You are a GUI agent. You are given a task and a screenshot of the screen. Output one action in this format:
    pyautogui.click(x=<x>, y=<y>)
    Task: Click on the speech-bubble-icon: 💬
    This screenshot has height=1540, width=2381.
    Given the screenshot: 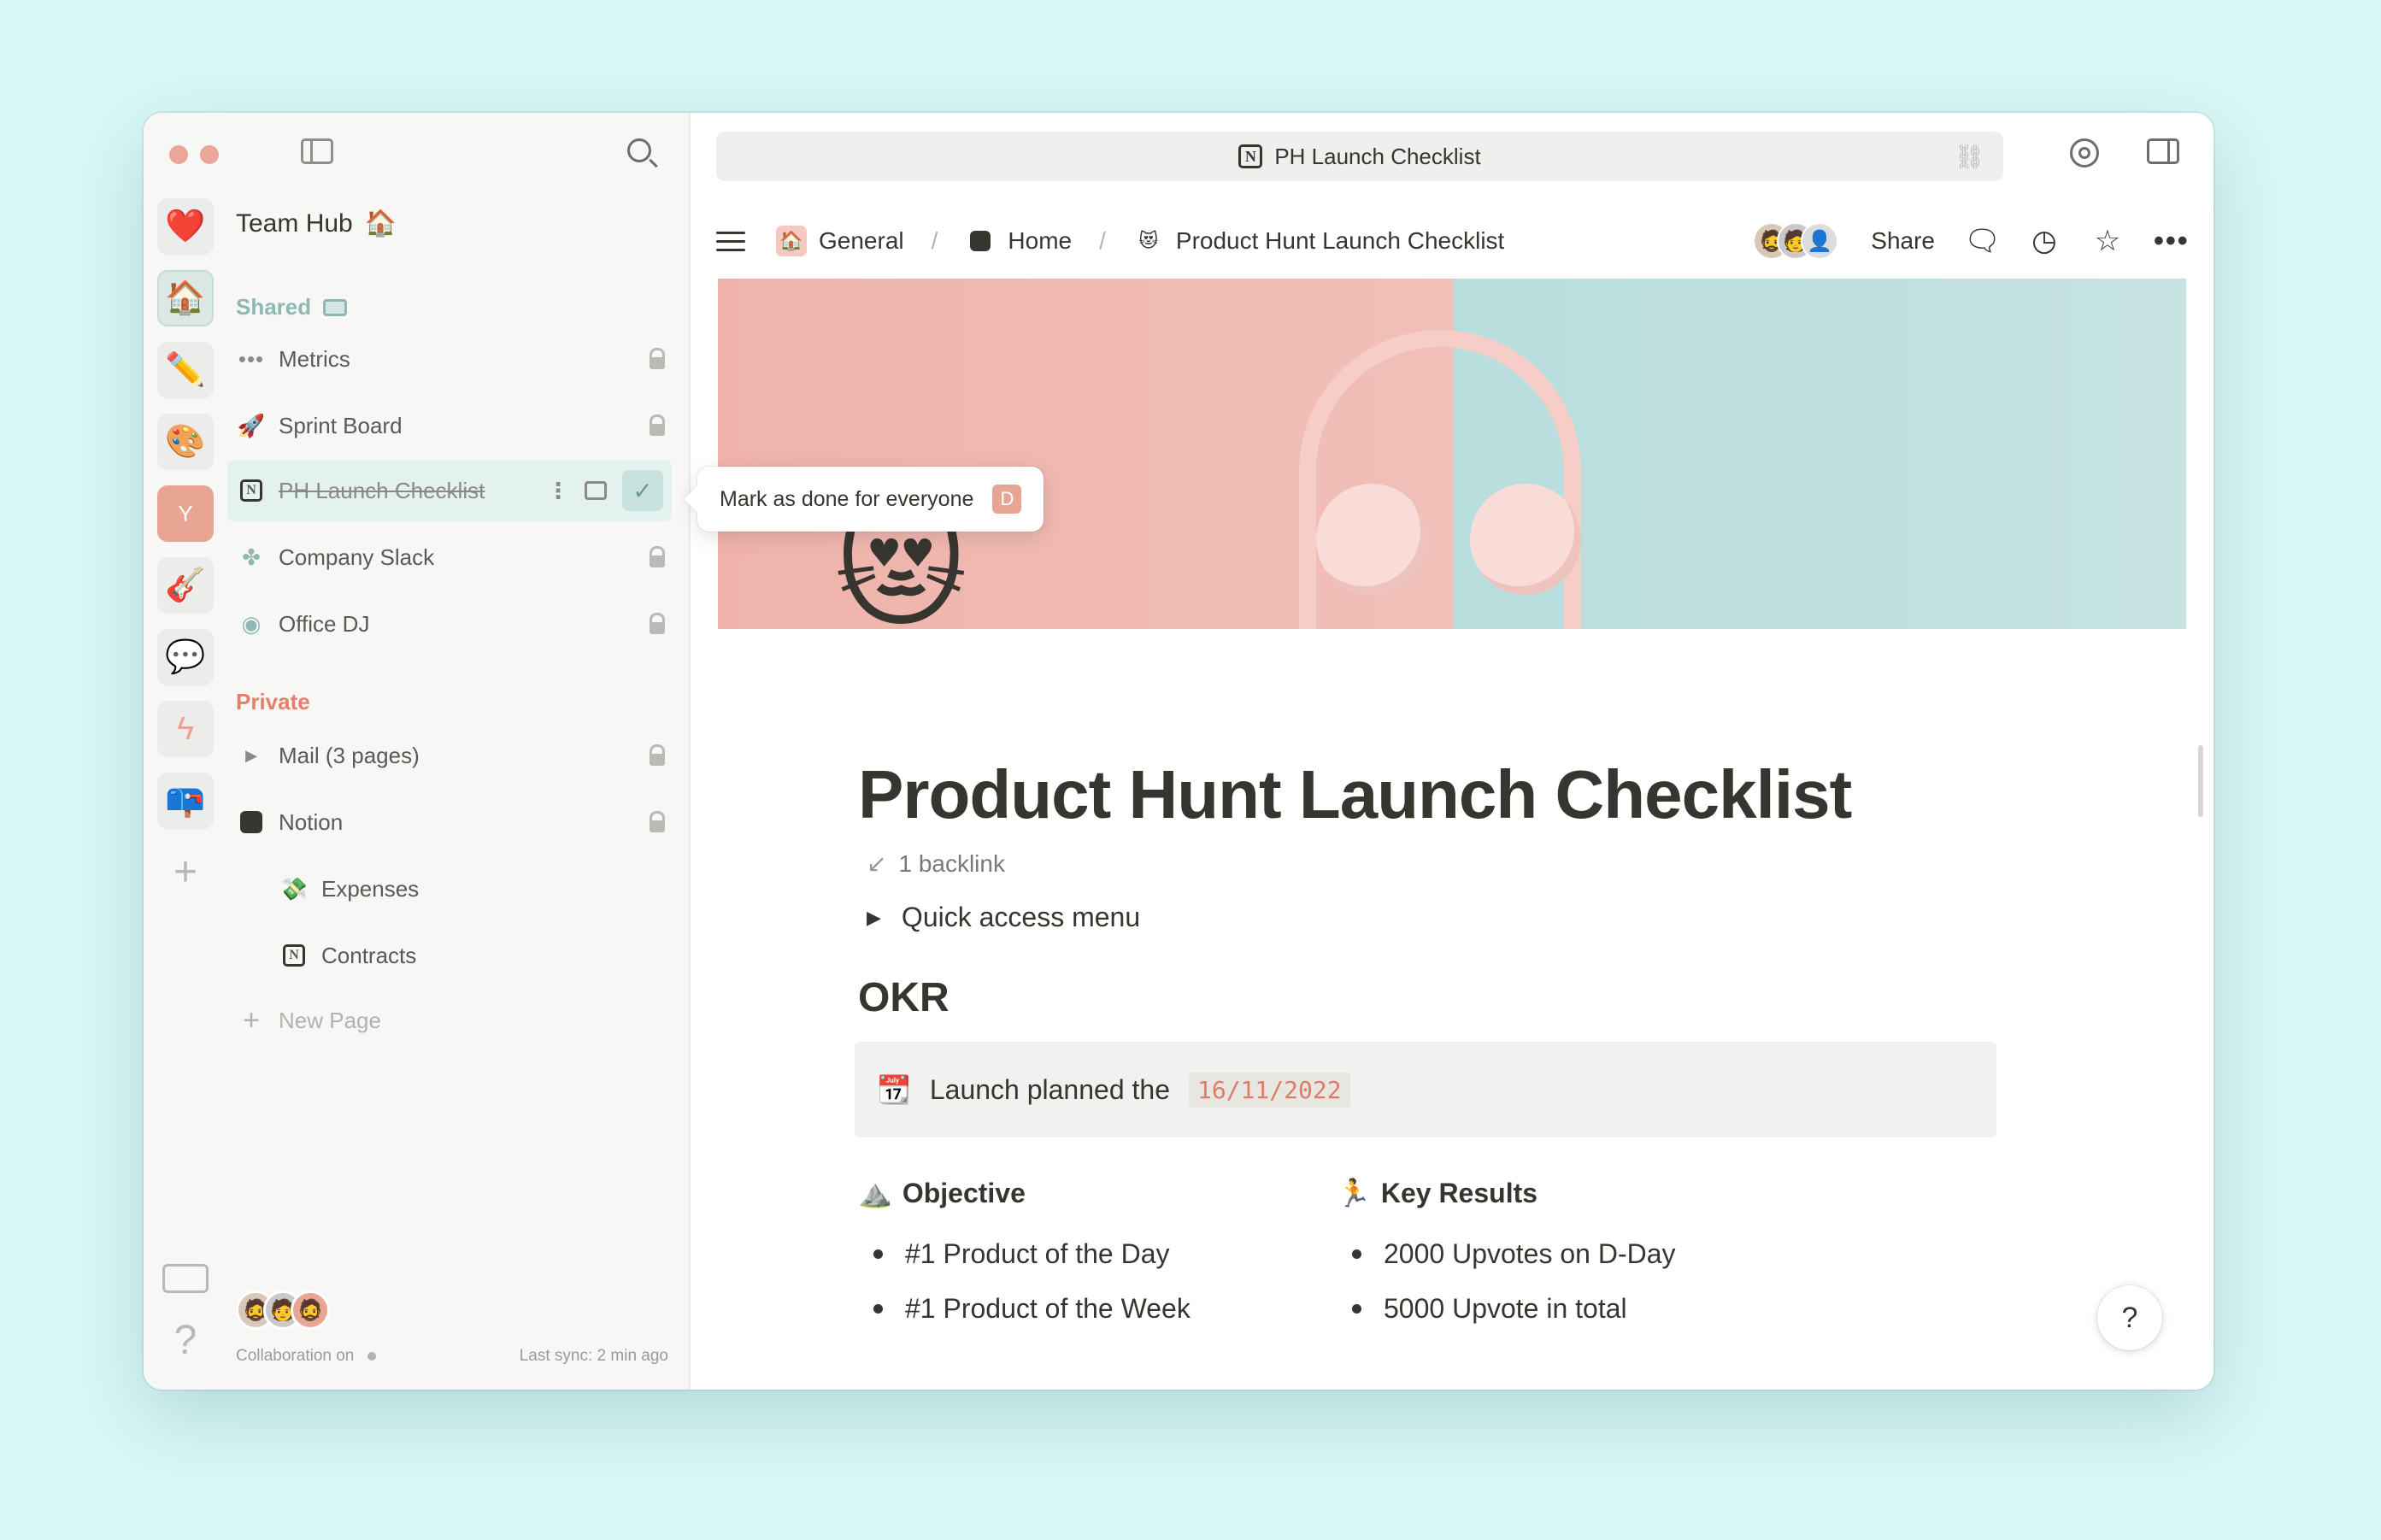 What is the action you would take?
    pyautogui.click(x=186, y=657)
    